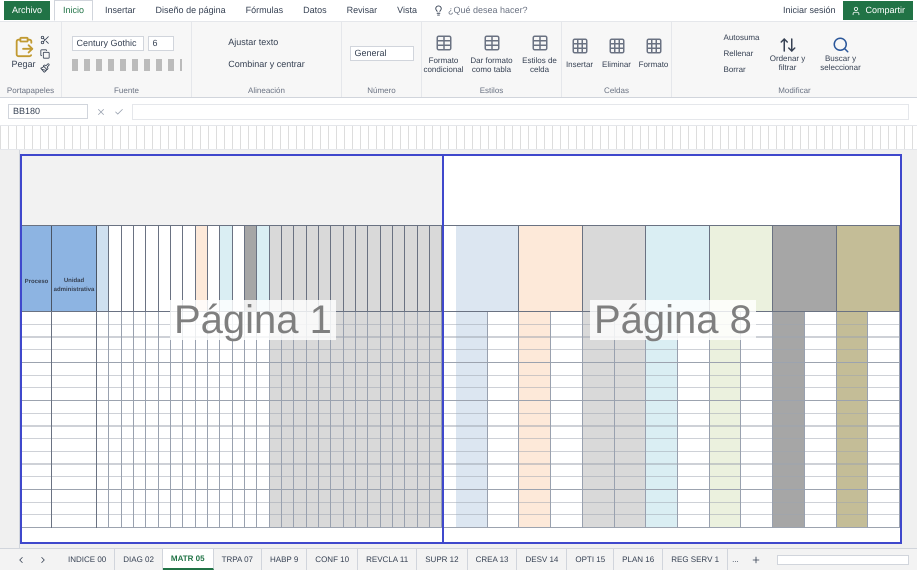 The height and width of the screenshot is (570, 917). I want to click on sheet-tab: MATR 05, so click(188, 559).